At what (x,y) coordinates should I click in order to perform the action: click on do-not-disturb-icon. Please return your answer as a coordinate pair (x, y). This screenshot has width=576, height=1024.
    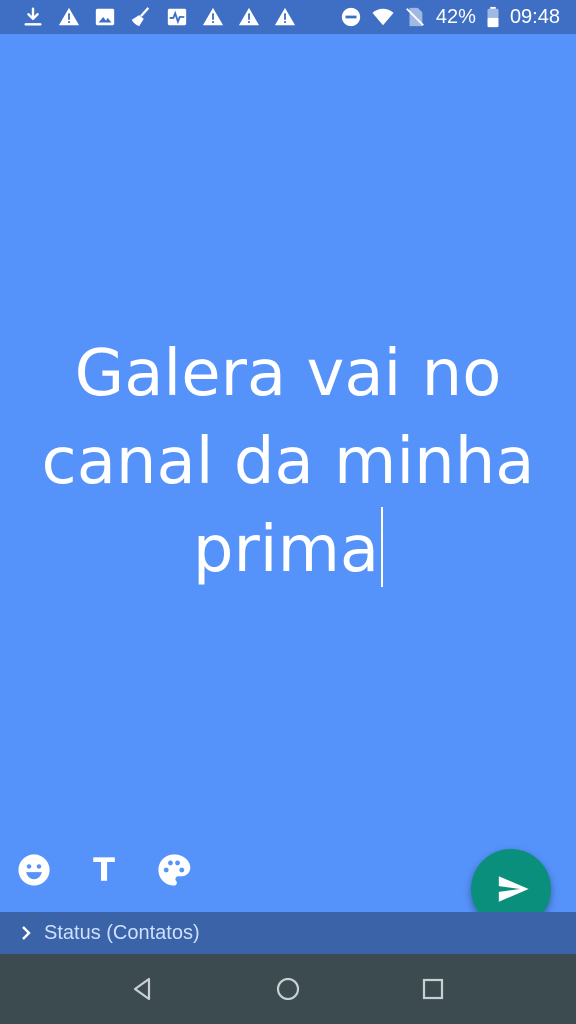
    Looking at the image, I should click on (351, 17).